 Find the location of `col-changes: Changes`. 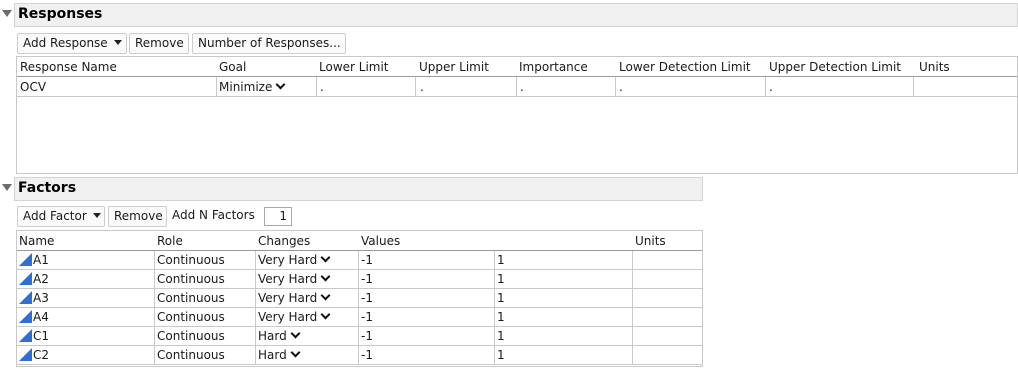

col-changes: Changes is located at coordinates (284, 241).